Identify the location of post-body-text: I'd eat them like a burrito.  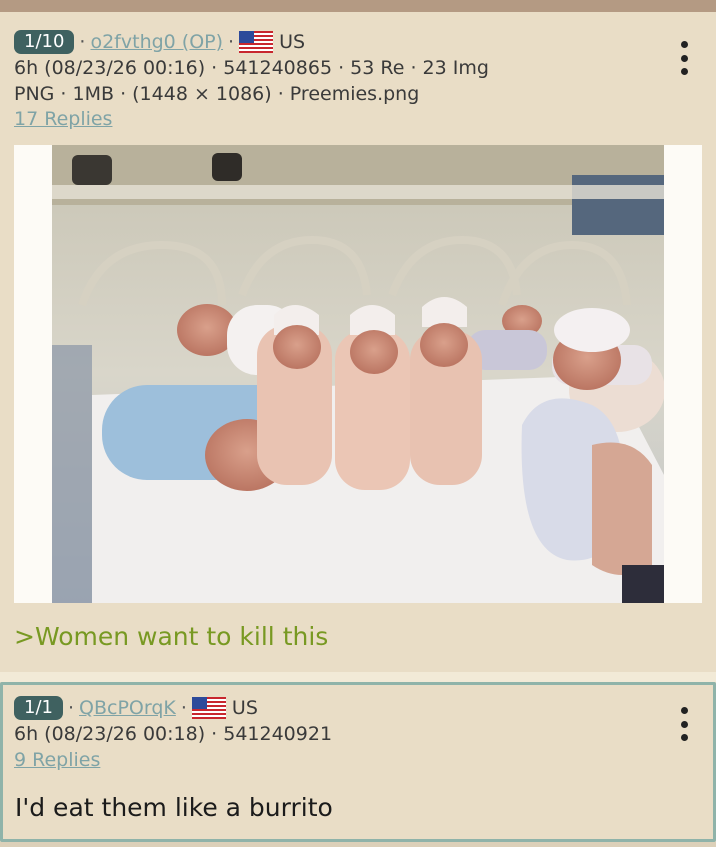
(174, 807).